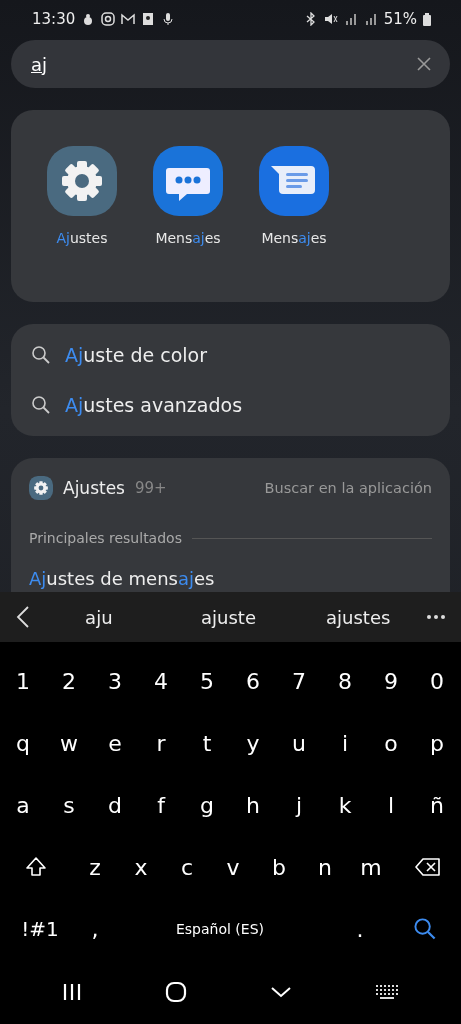  Describe the element at coordinates (23, 805) in the screenshot. I see `key: a` at that location.